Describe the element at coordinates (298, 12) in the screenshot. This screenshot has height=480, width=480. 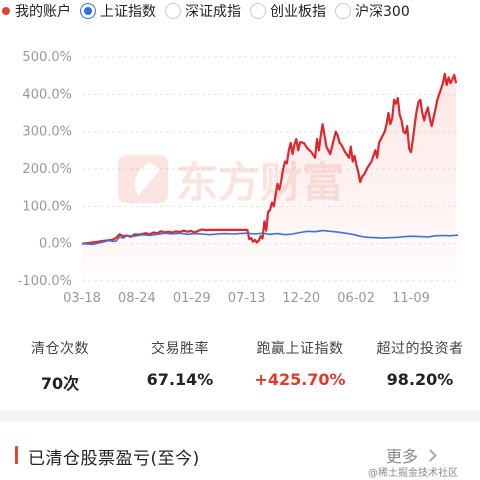
I see `index-option-label: 创业板指` at that location.